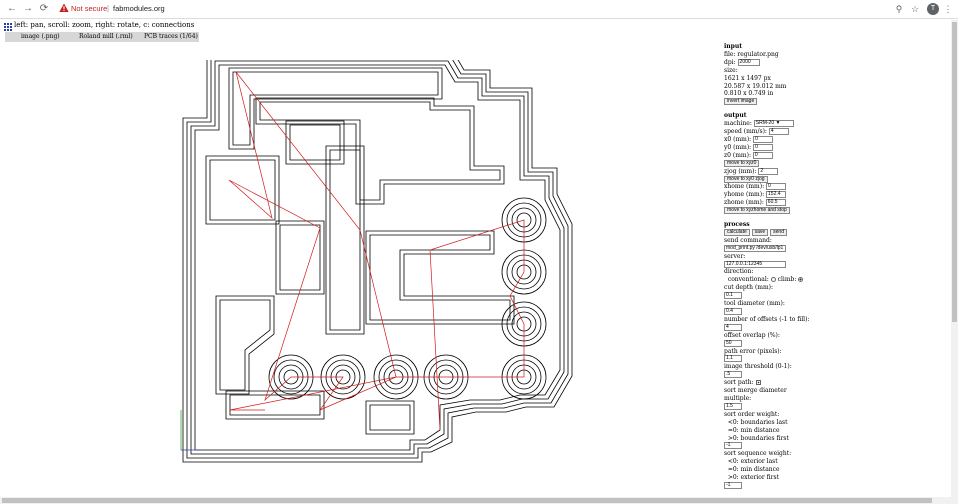 Image resolution: width=958 pixels, height=504 pixels. What do you see at coordinates (739, 272) in the screenshot?
I see `direction-label: direction:` at bounding box center [739, 272].